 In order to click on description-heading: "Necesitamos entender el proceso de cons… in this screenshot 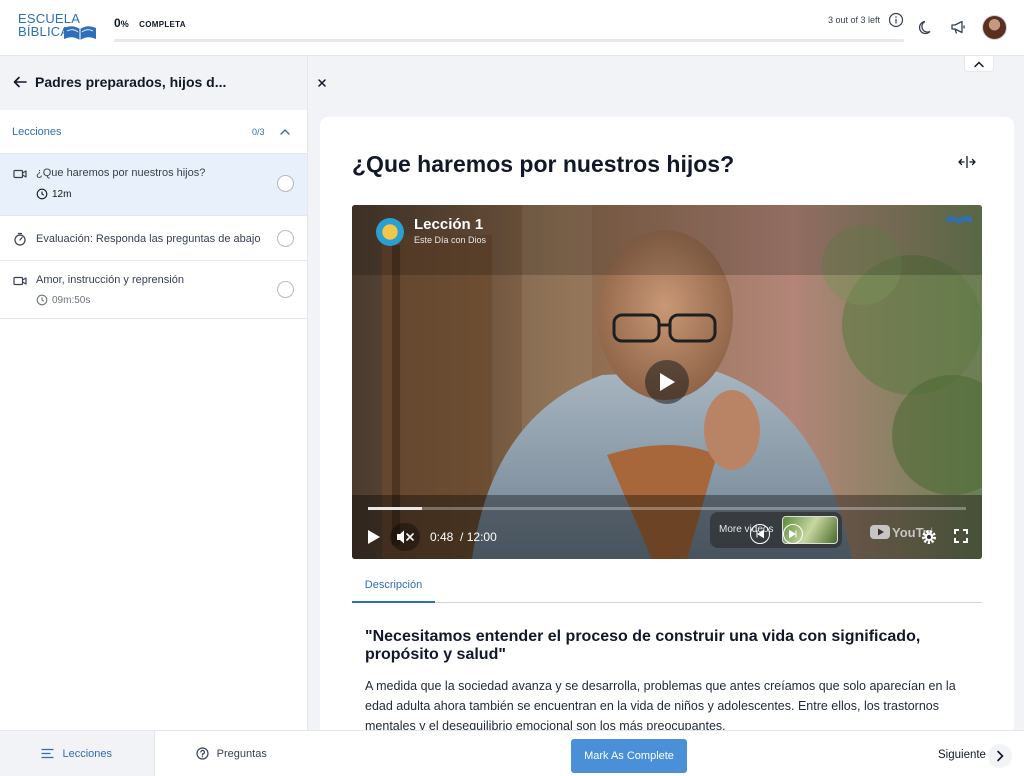, I will do `click(643, 645)`.